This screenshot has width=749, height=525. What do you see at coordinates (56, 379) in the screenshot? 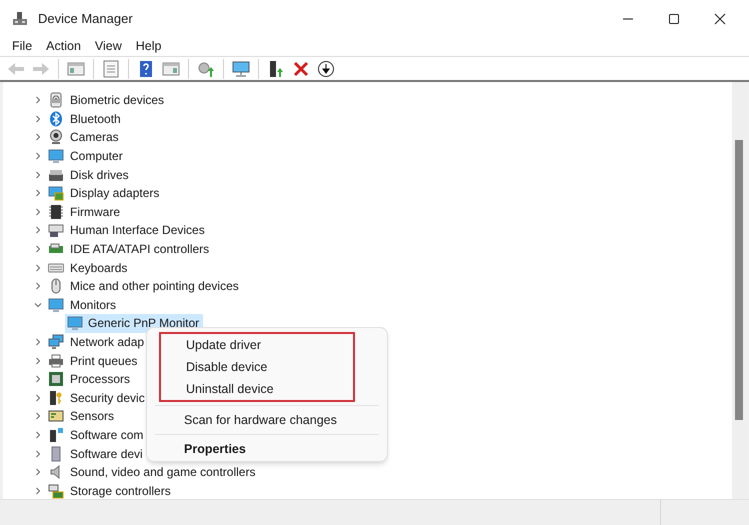
I see `processor-icon` at bounding box center [56, 379].